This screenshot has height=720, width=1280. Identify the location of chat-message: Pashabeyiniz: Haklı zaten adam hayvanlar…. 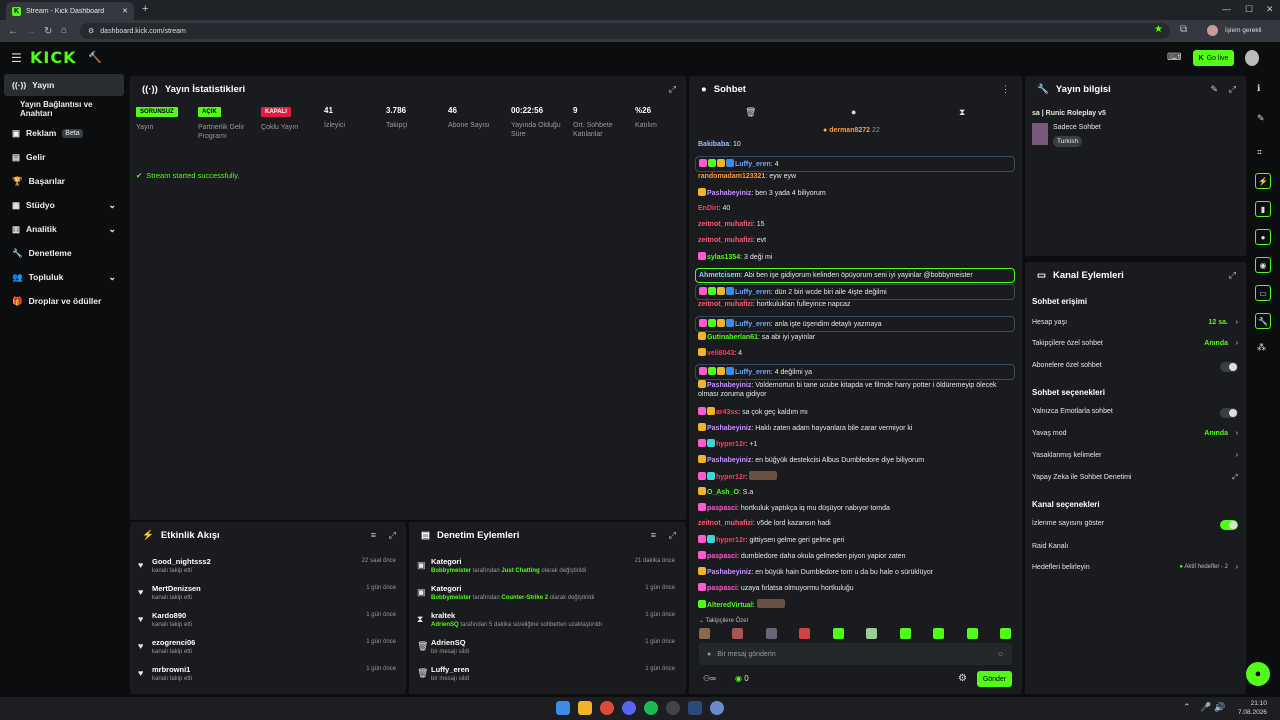
(857, 428).